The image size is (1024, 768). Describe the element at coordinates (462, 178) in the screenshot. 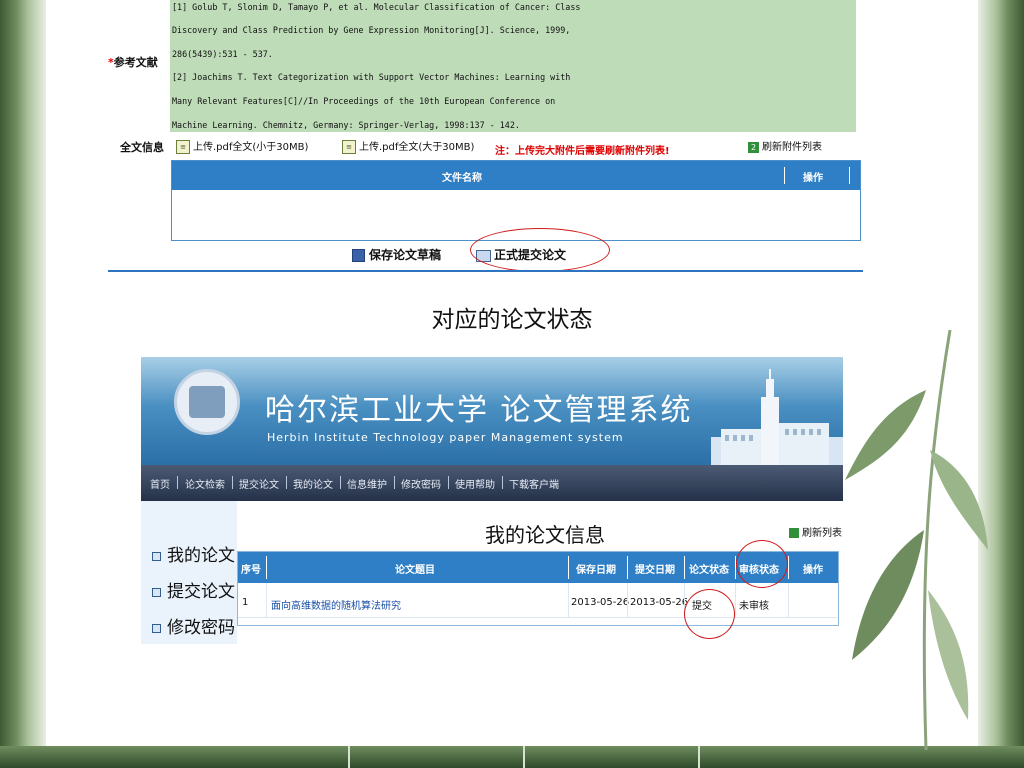

I see `col-filename: 文件名称` at that location.